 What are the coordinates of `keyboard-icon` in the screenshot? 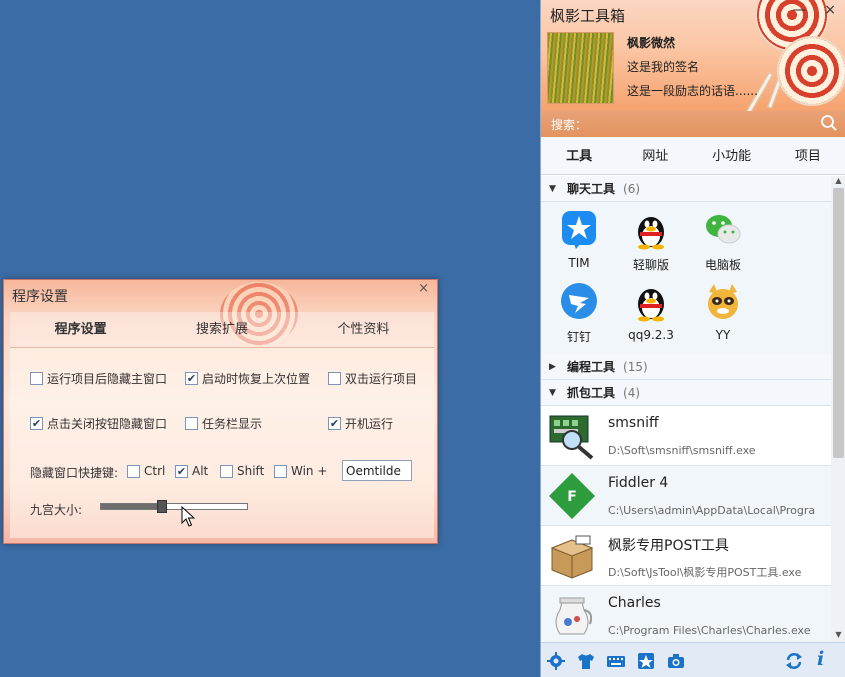 It's located at (616, 661).